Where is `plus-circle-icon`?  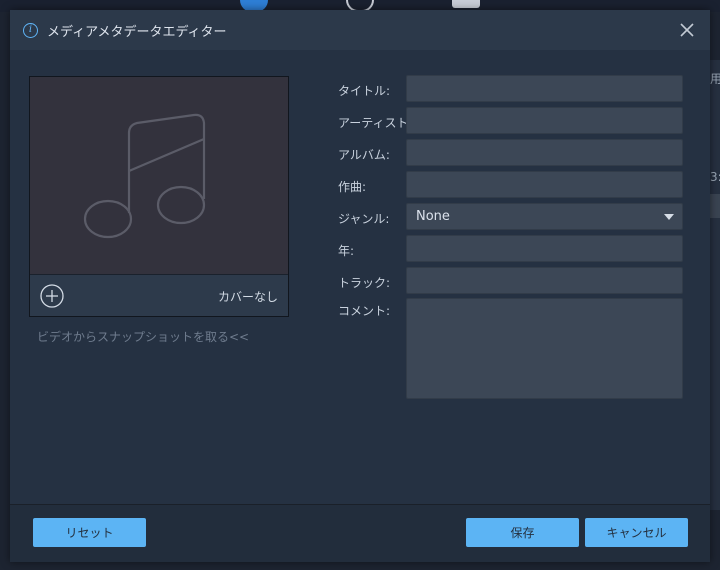
plus-circle-icon is located at coordinates (52, 296).